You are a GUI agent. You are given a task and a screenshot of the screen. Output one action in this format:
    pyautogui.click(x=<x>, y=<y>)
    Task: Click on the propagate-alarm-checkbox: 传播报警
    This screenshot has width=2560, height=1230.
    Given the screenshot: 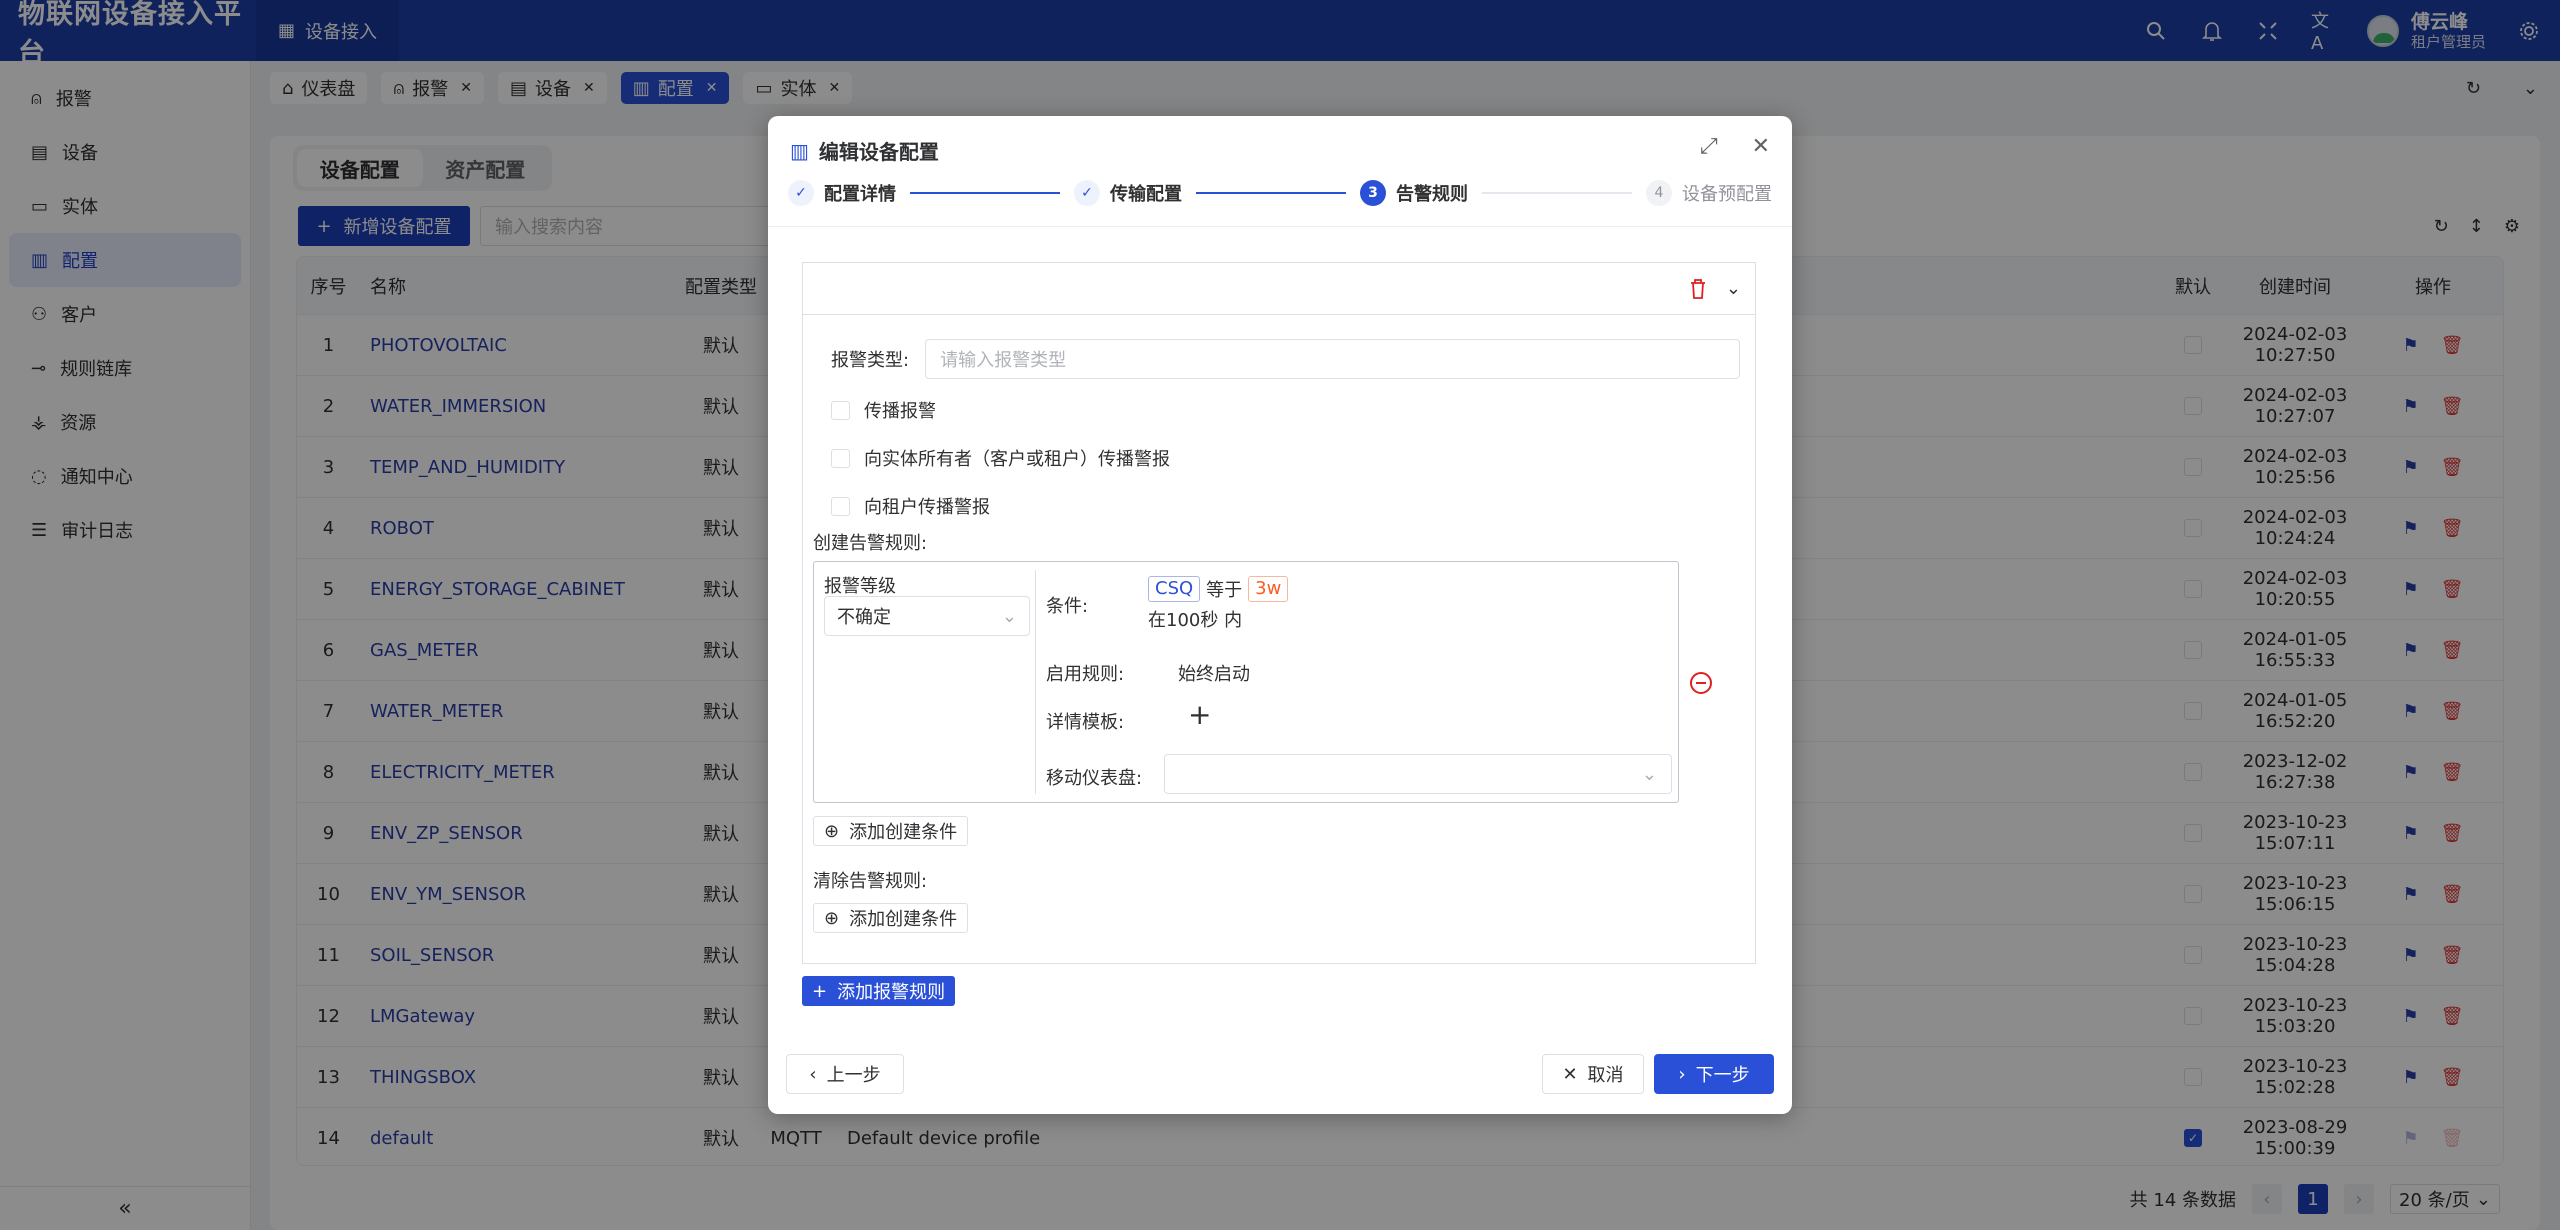 What is the action you would take?
    pyautogui.click(x=883, y=410)
    